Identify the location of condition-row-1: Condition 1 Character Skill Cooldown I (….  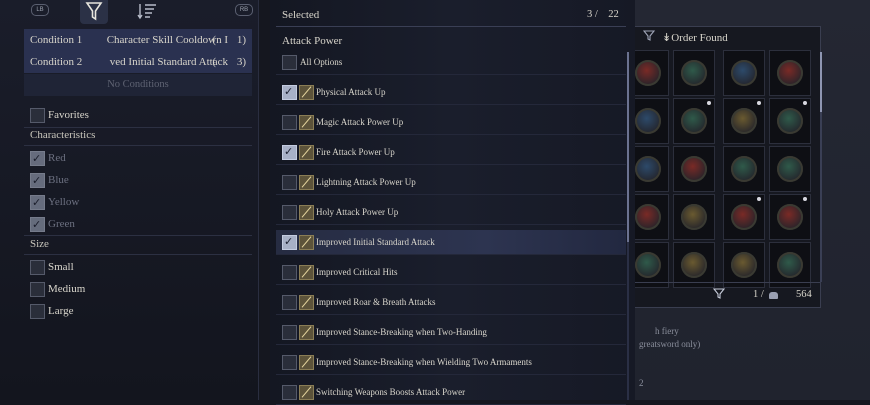
(138, 40).